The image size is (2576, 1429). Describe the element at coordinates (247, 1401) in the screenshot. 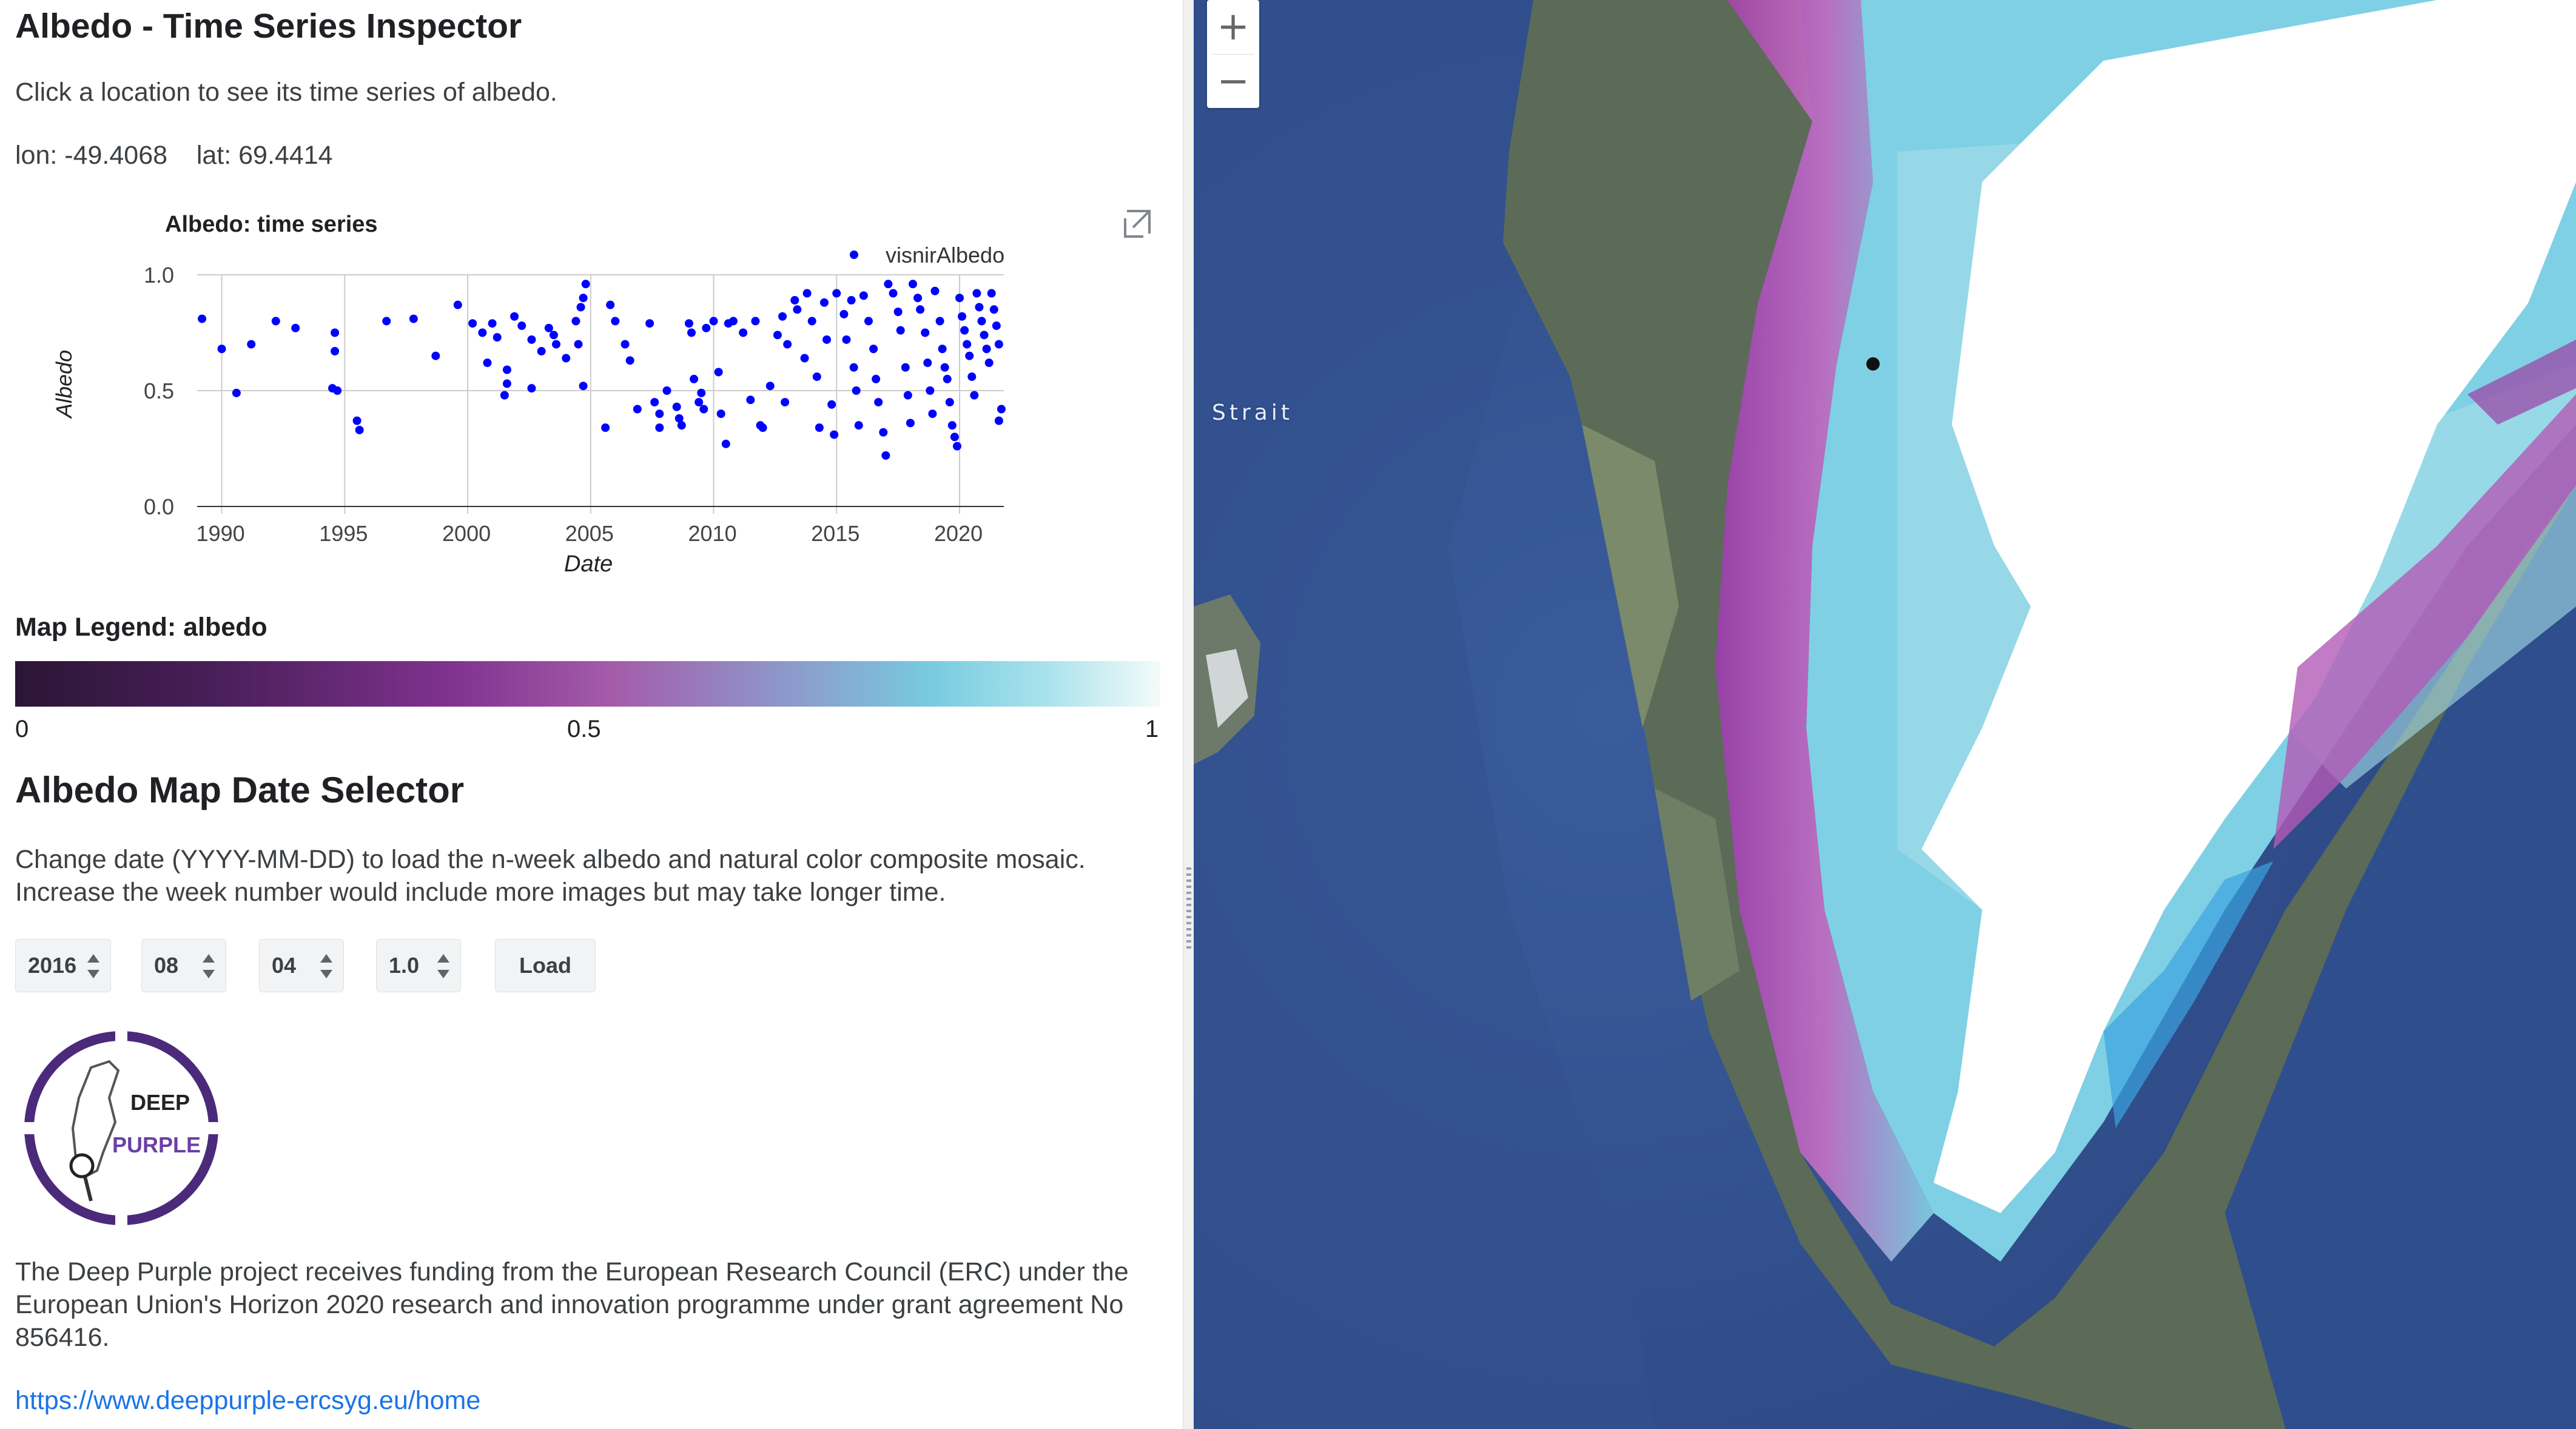

I see `project-link: https://www.deeppurple-ercsyg.eu/home` at that location.